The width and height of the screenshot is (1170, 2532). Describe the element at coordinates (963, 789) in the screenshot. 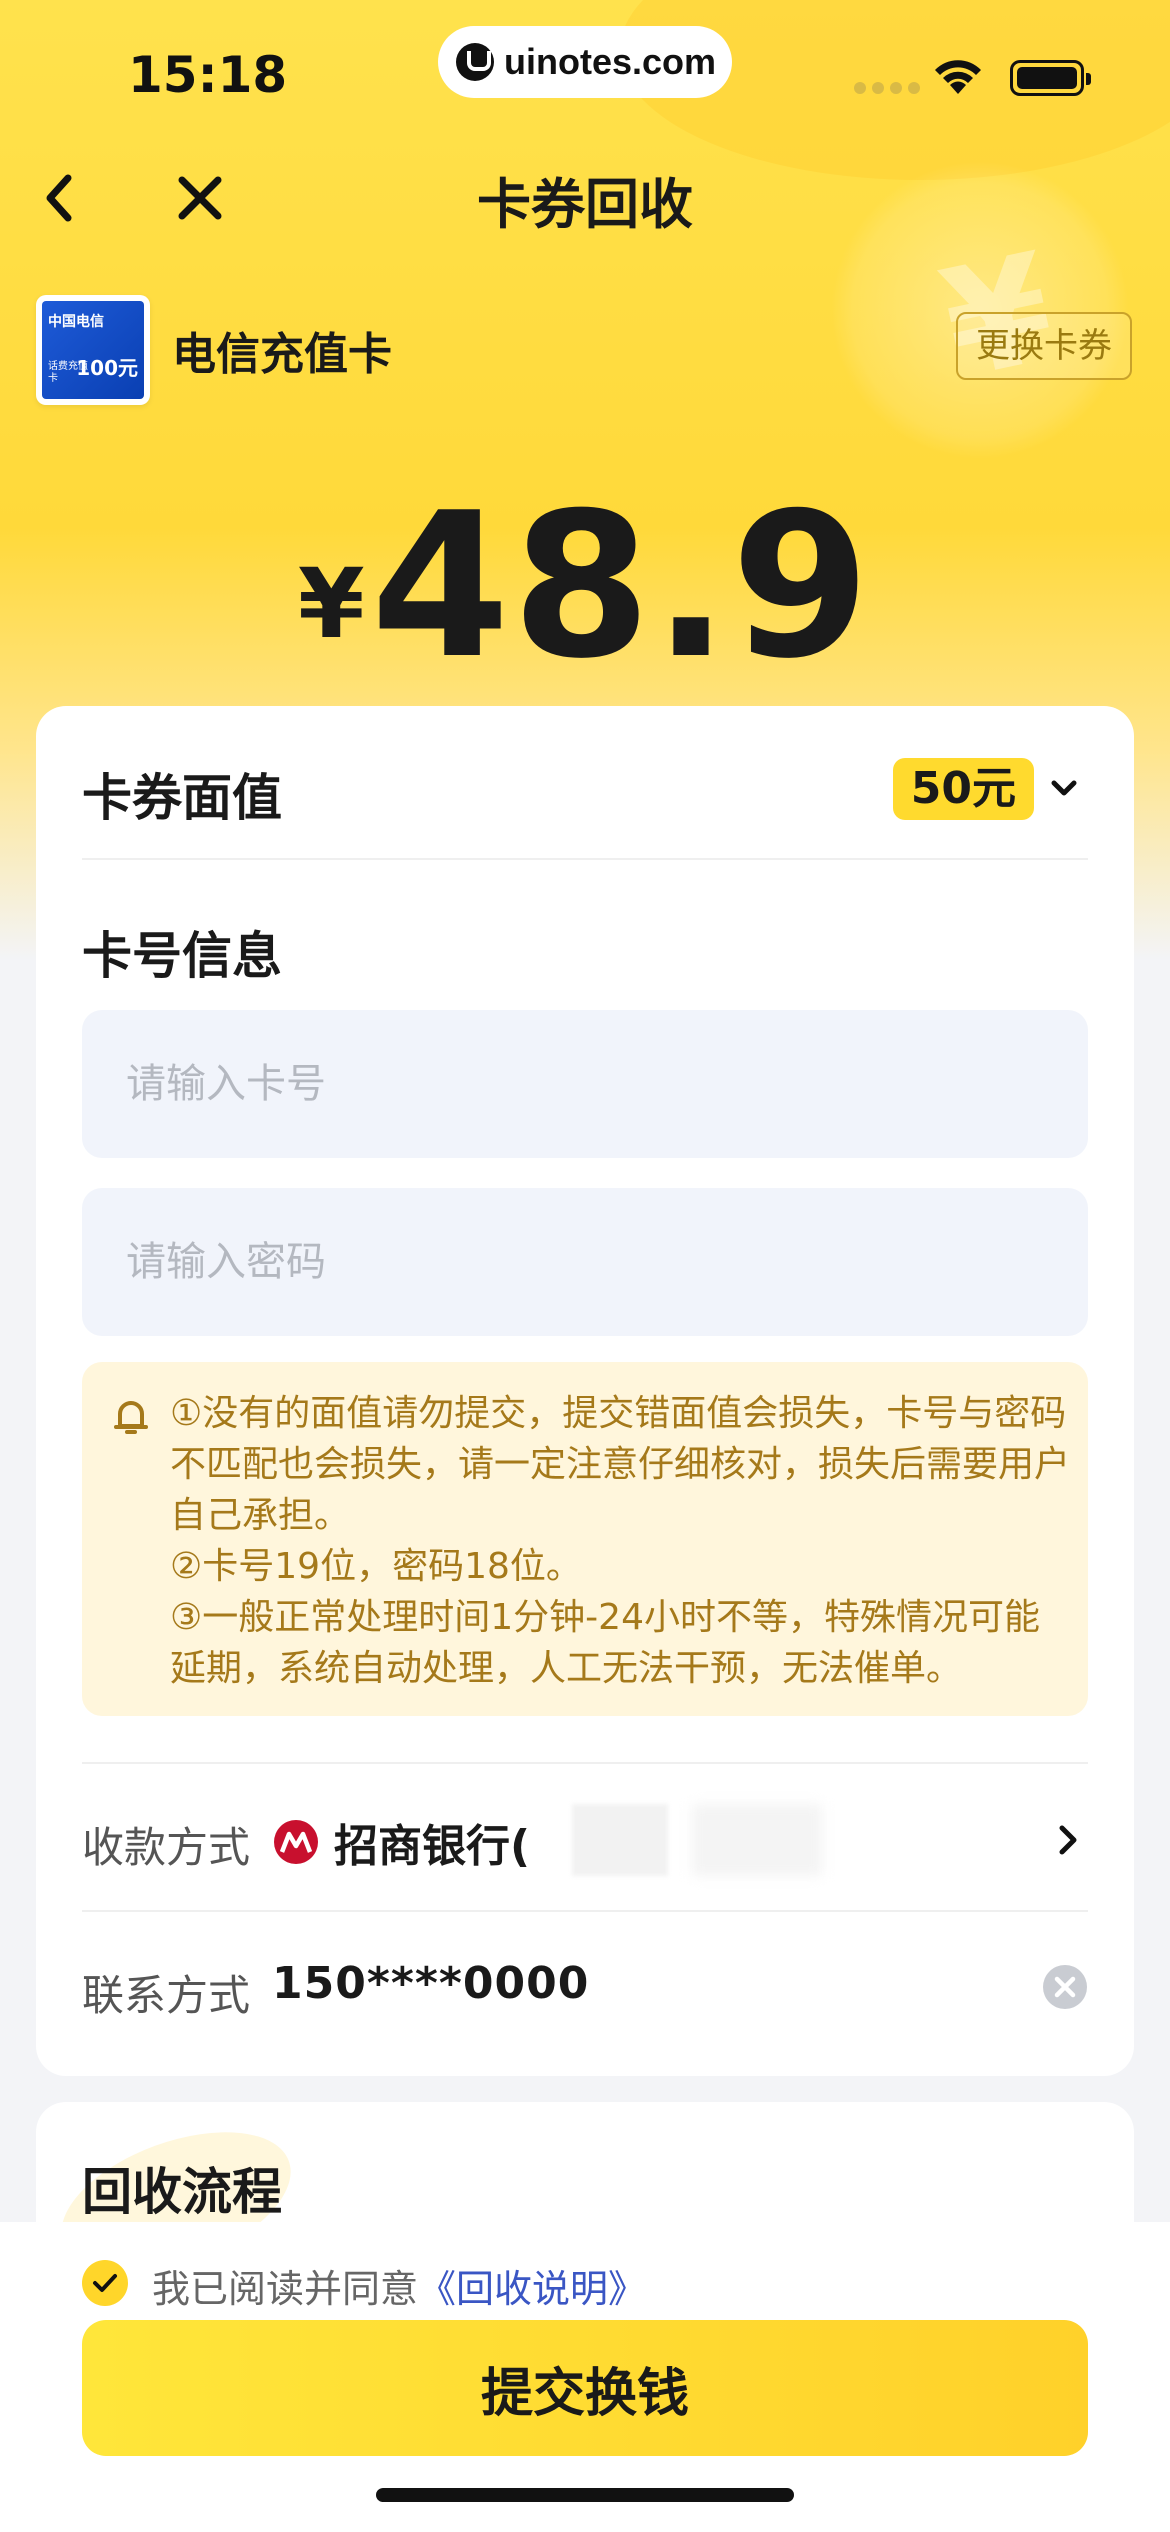

I see `face-value-badge: 50元` at that location.